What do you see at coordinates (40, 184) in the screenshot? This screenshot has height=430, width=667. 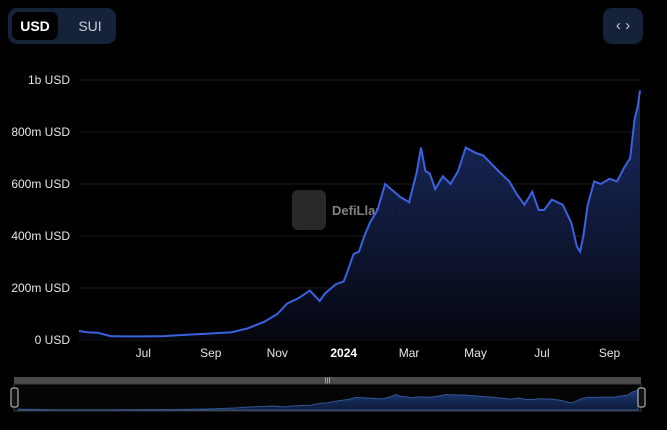 I see `y-tick-label: 600m USD` at bounding box center [40, 184].